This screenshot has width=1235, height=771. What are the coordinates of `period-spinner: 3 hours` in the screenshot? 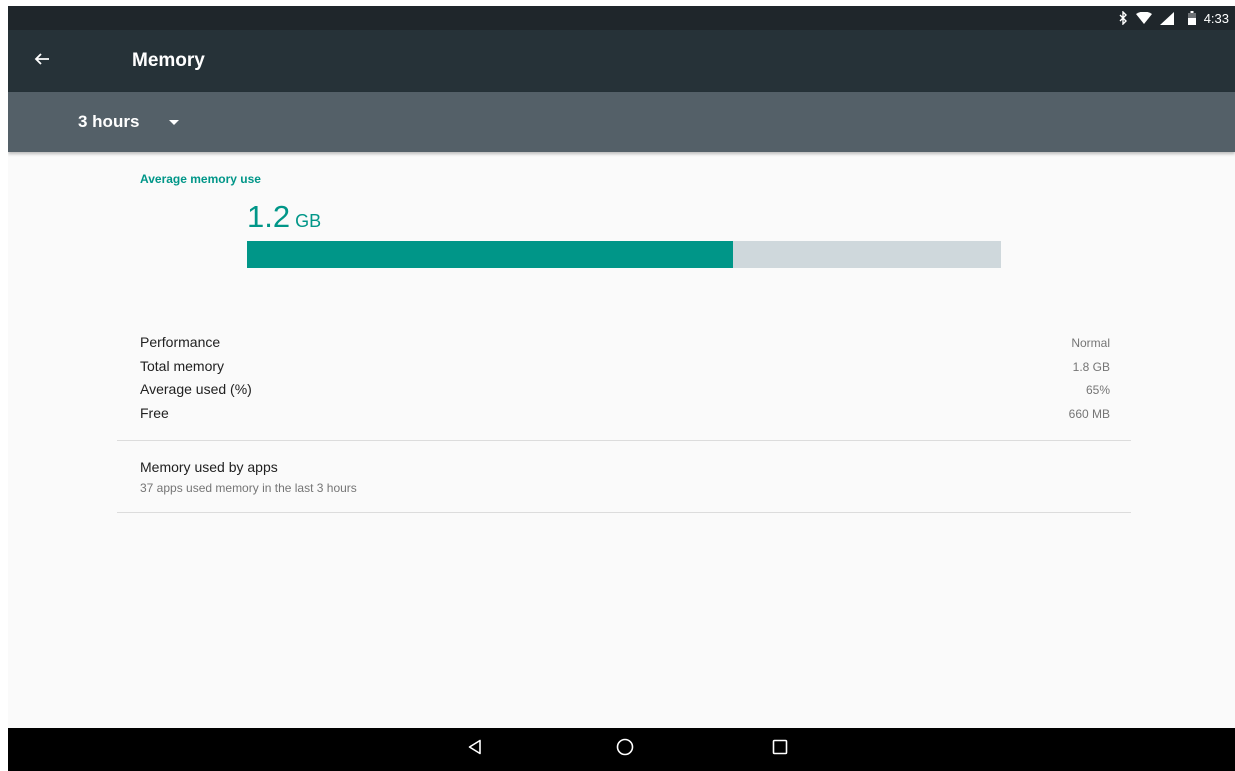 It's located at (129, 122).